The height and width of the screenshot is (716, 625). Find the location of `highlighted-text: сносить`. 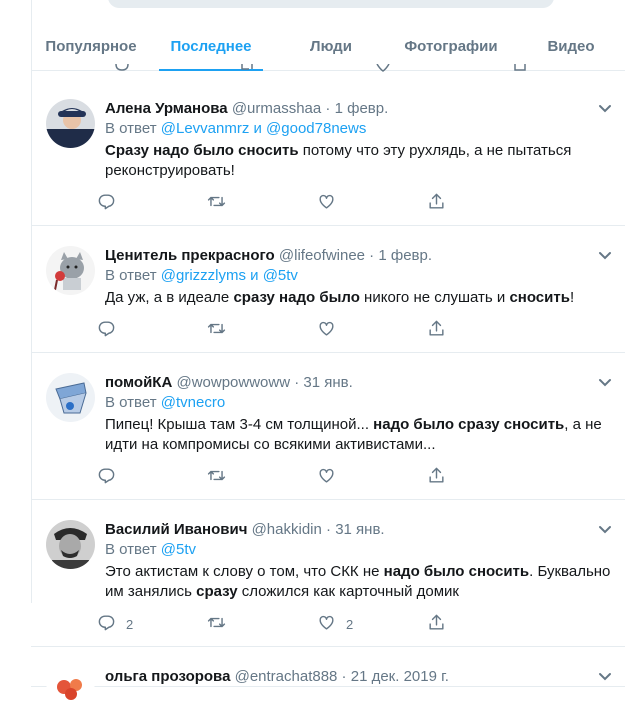

highlighted-text: сносить is located at coordinates (539, 297).